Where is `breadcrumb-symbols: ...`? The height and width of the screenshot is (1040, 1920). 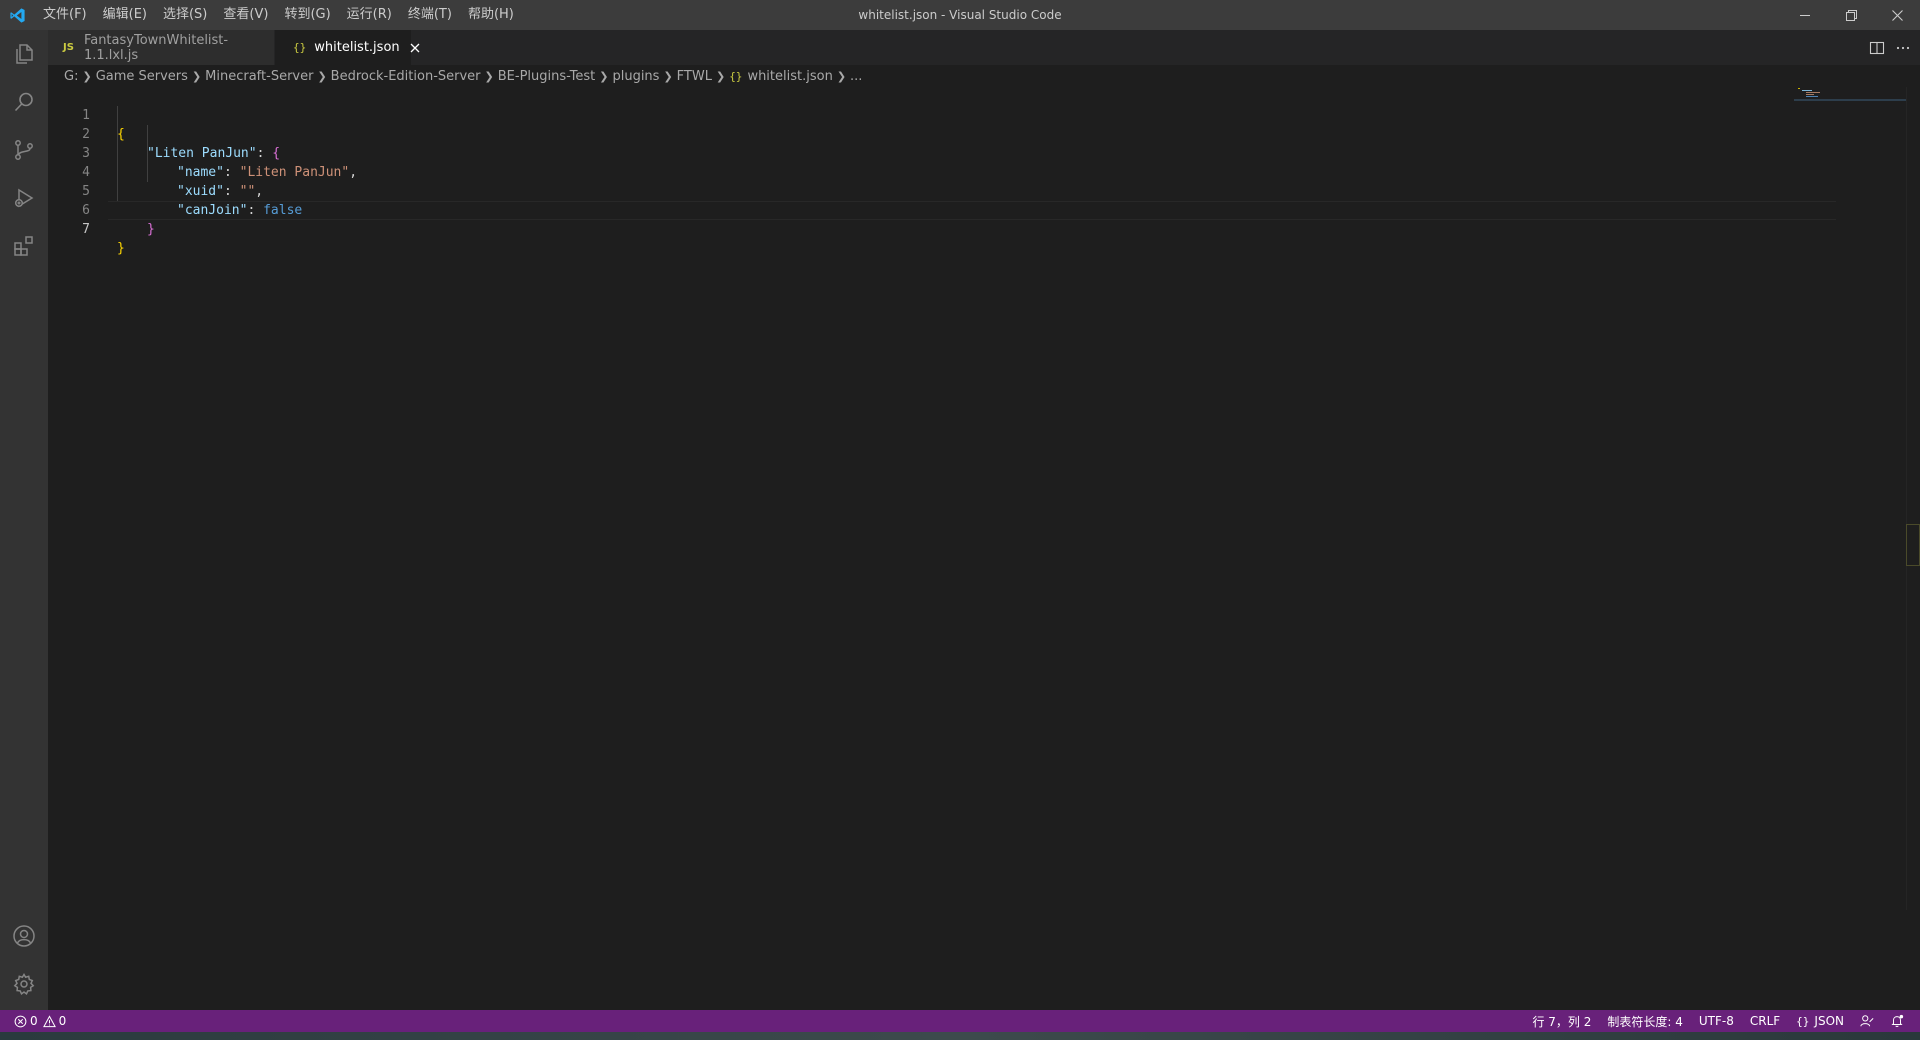
breadcrumb-symbols: ... is located at coordinates (856, 76).